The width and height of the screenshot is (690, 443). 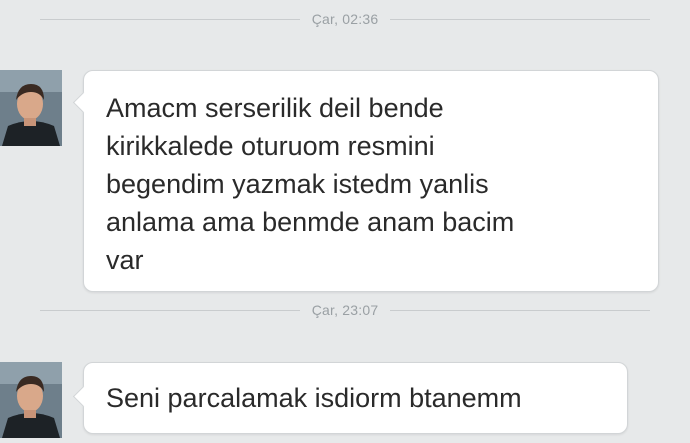 I want to click on date-divider: Çar, 23:07, so click(x=345, y=310).